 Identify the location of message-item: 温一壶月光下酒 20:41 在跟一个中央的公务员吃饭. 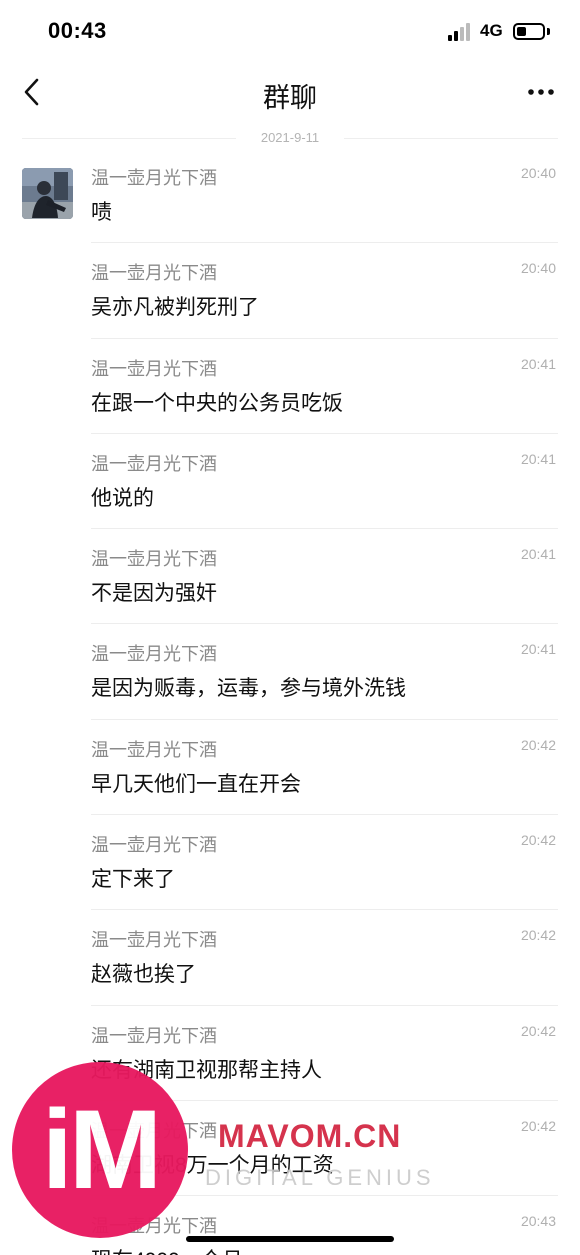
(290, 386).